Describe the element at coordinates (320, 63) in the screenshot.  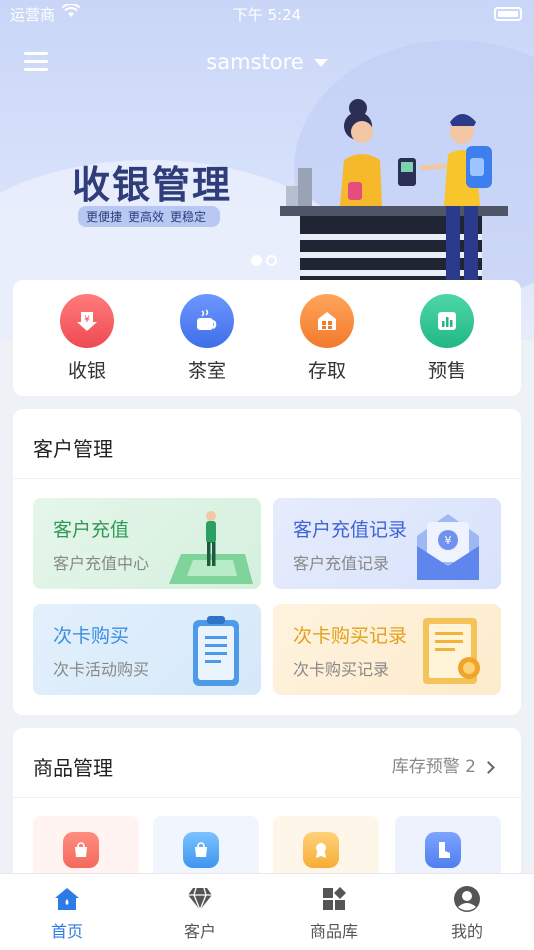
I see `caret-down-icon` at that location.